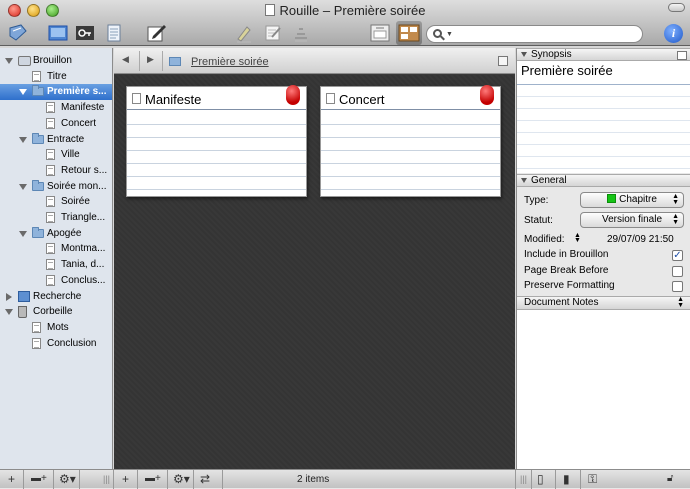  I want to click on toolbar-toggle-button, so click(676, 7).